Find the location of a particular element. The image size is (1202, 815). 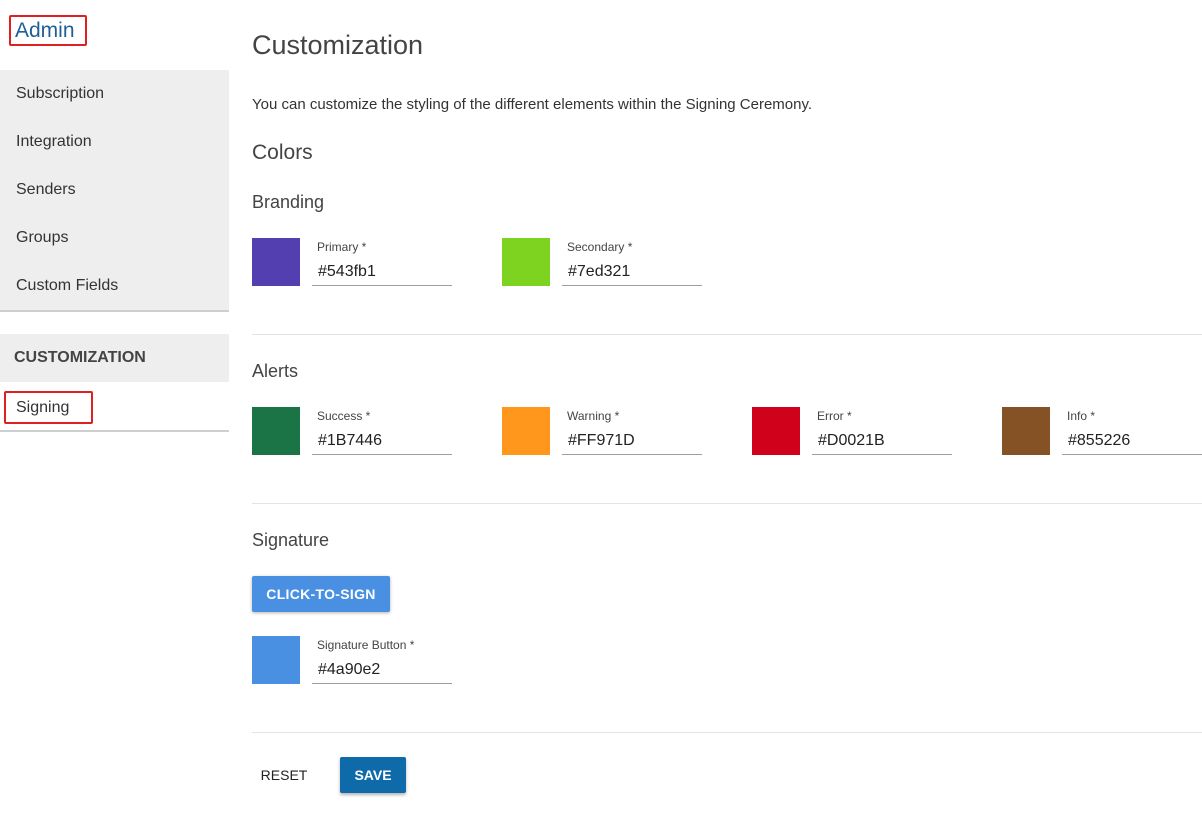

success-color-swatch is located at coordinates (276, 431).